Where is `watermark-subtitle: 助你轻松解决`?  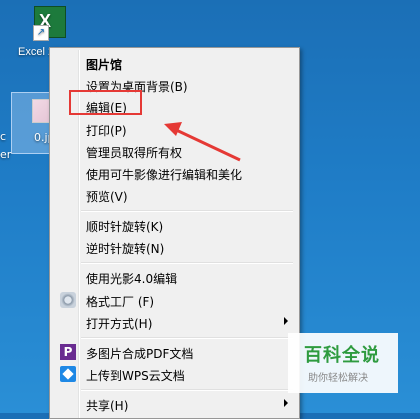 watermark-subtitle: 助你轻松解决 is located at coordinates (338, 378).